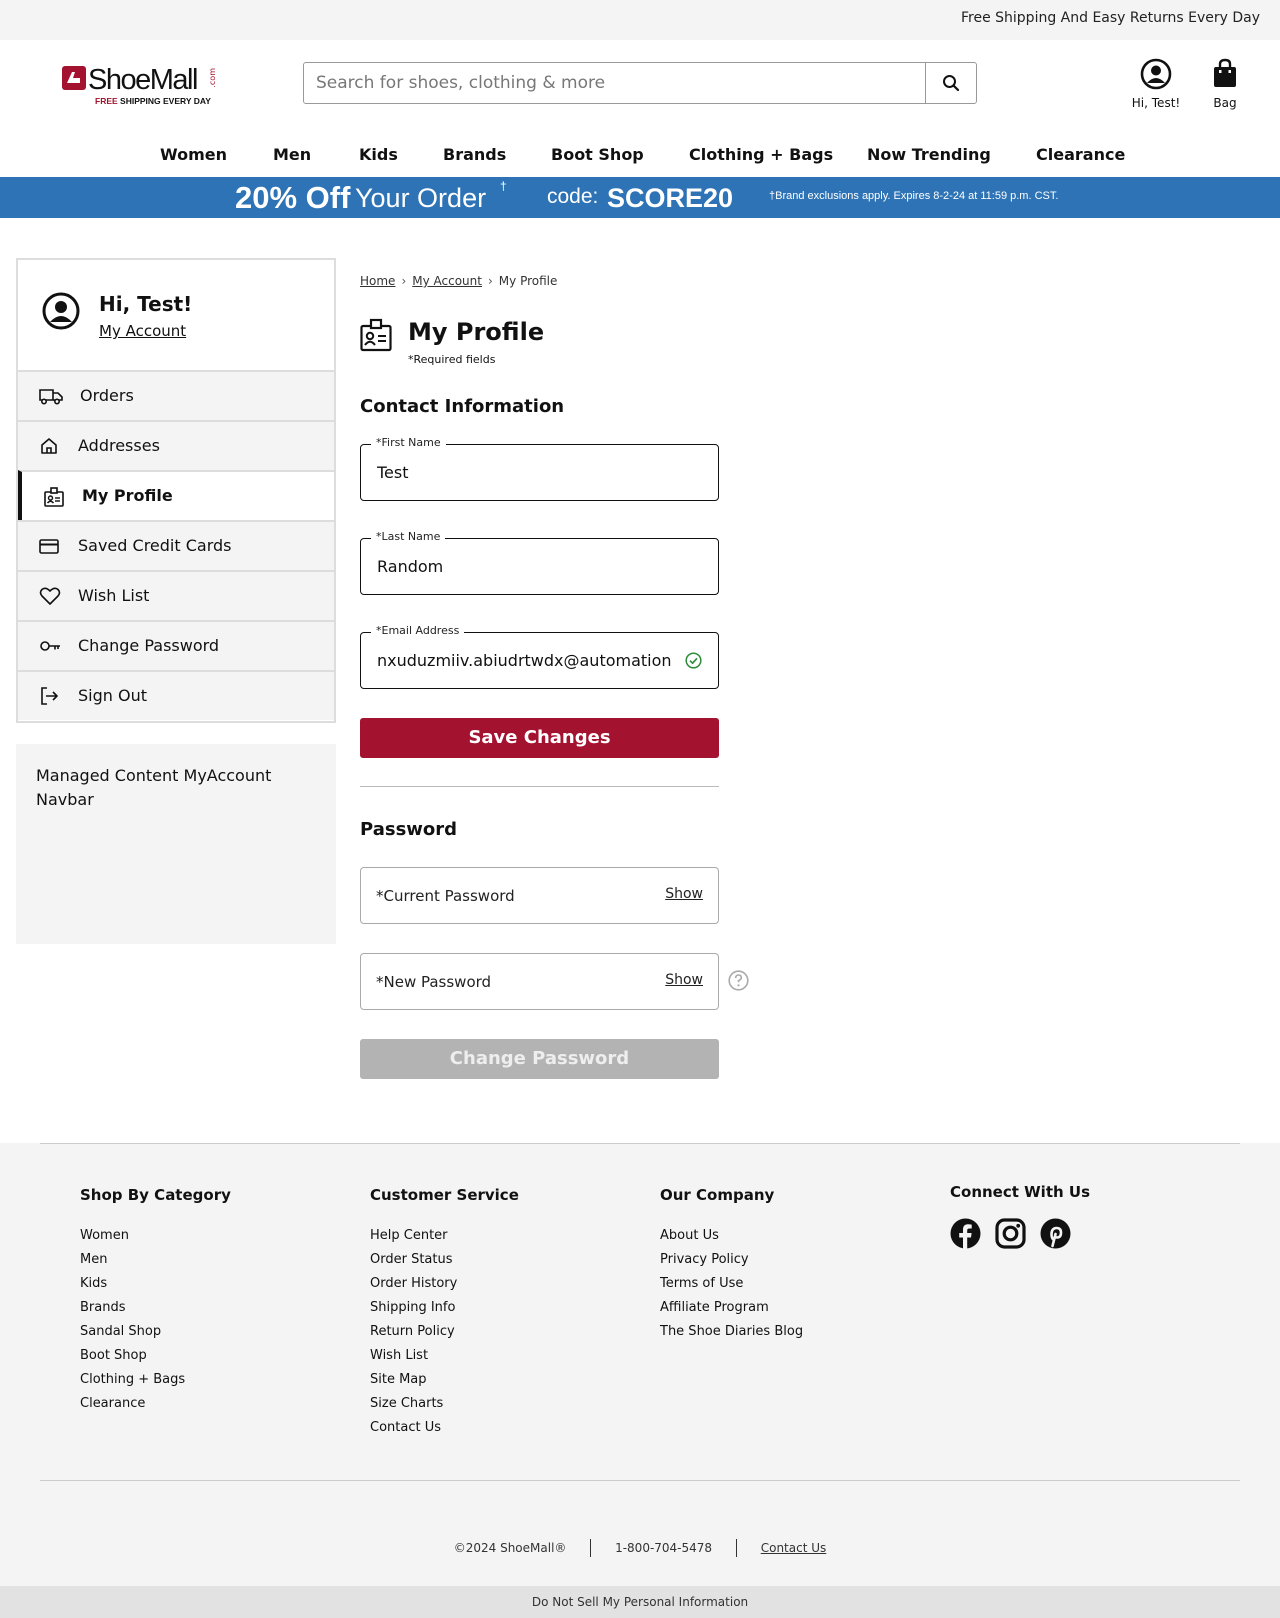 The image size is (1280, 1618). I want to click on nav-brands: Brands, so click(474, 154).